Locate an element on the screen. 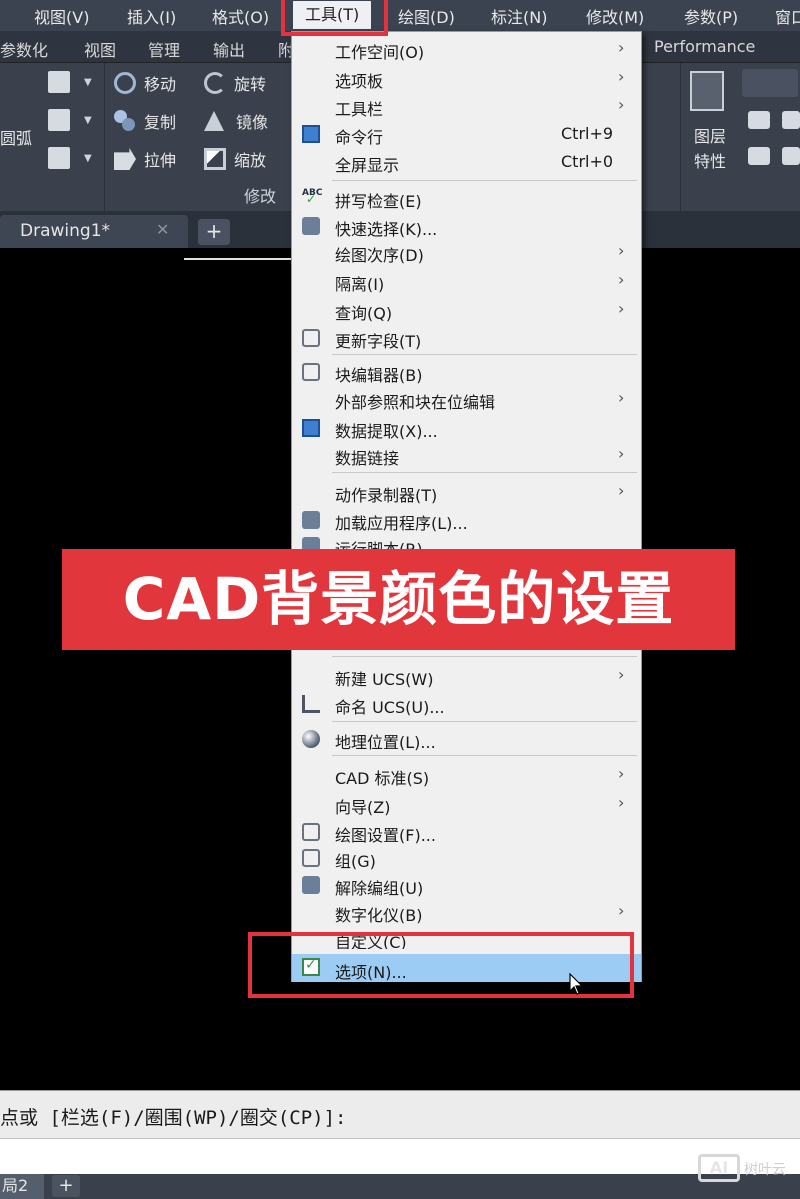 The image size is (800, 1199). watermark: AI 树叶云 is located at coordinates (747, 1169).